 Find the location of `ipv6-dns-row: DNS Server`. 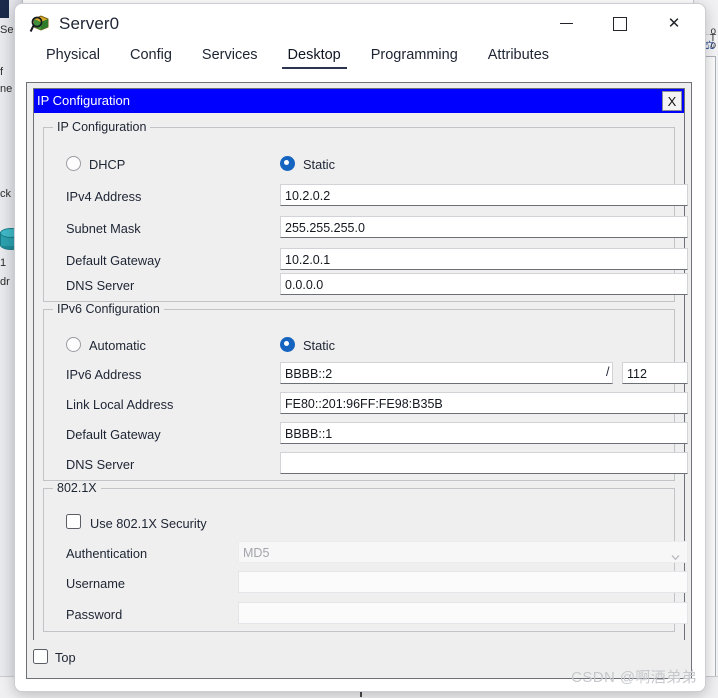

ipv6-dns-row: DNS Server is located at coordinates (359, 465).